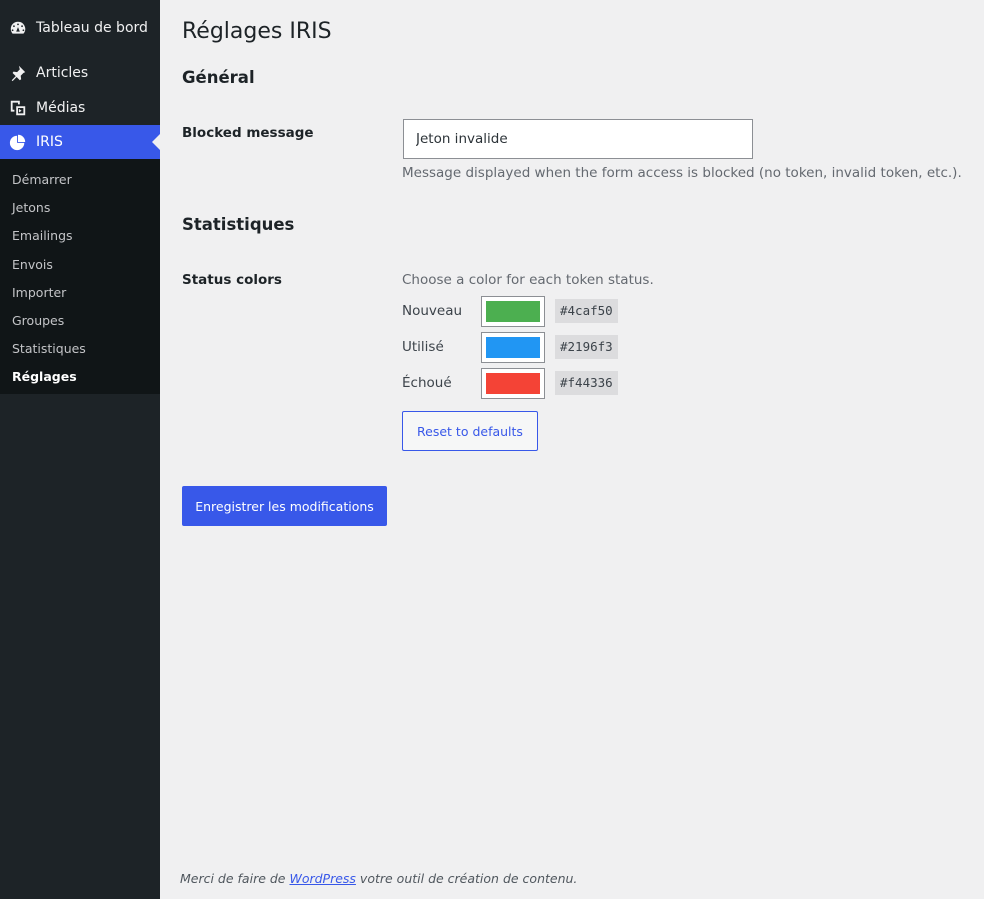 This screenshot has width=984, height=899. Describe the element at coordinates (586, 383) in the screenshot. I see `hex-code-echoue: #f44336` at that location.